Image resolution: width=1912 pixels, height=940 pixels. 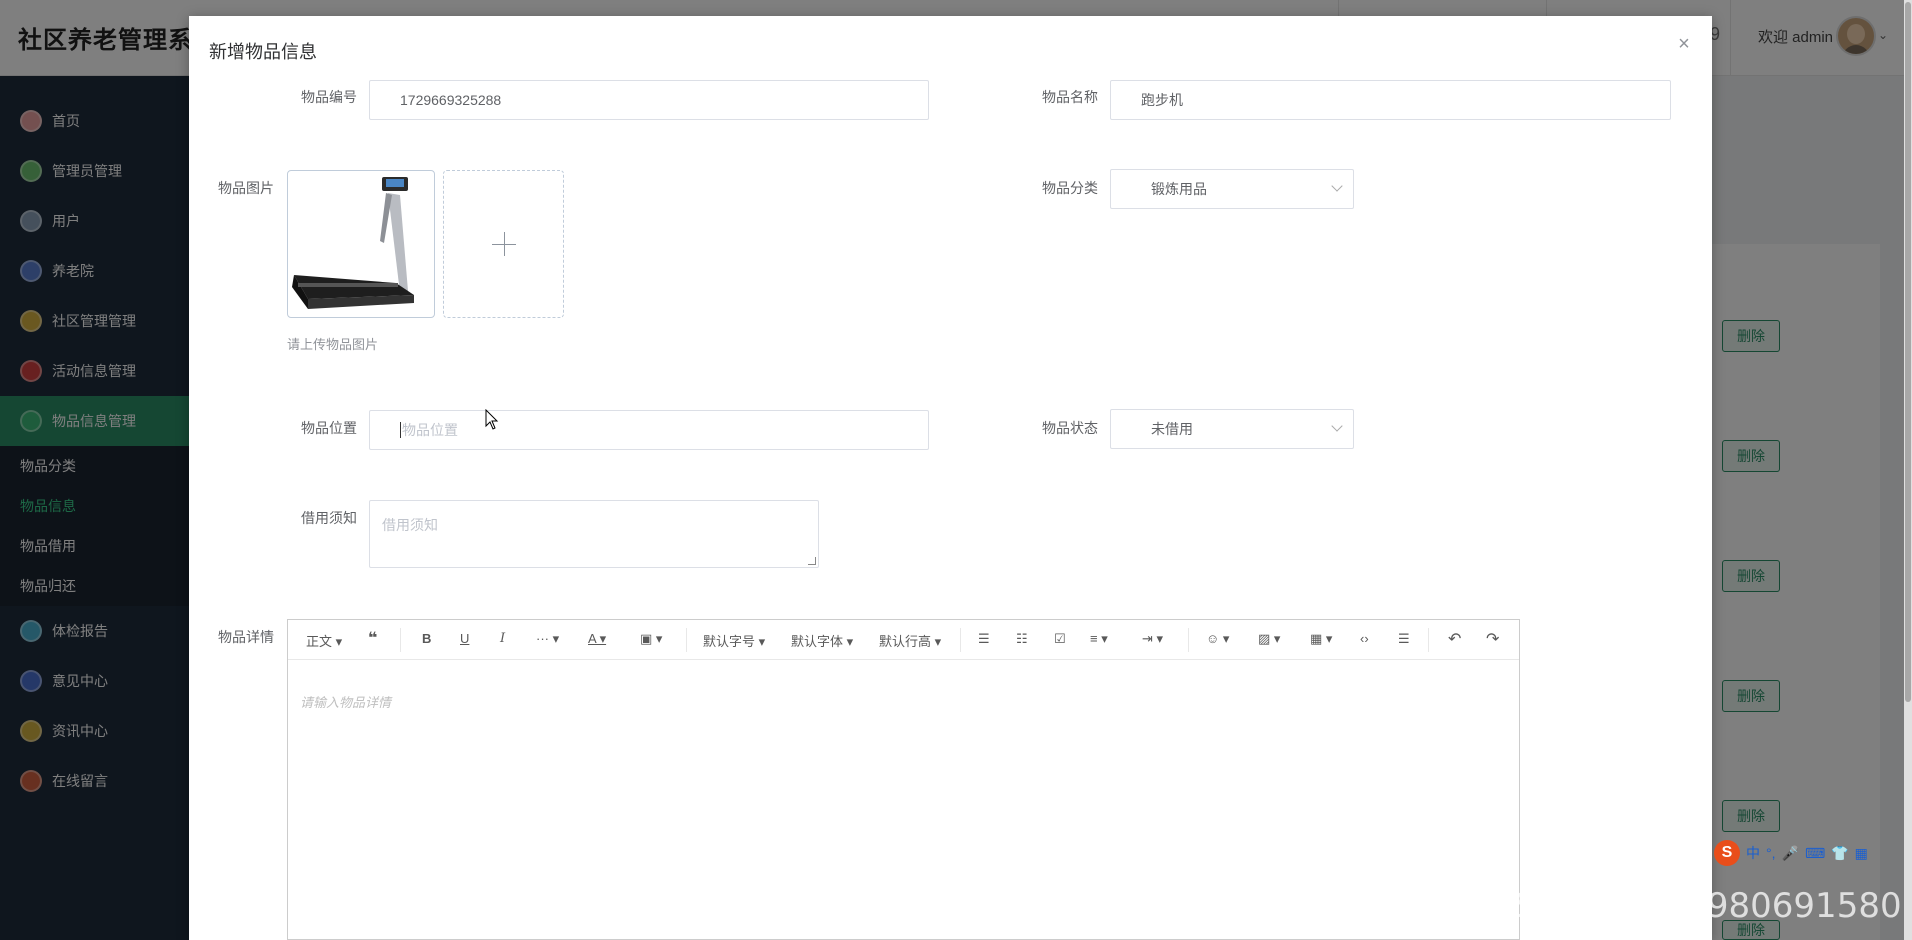 What do you see at coordinates (1861, 853) in the screenshot?
I see `apps-icon: ▦` at bounding box center [1861, 853].